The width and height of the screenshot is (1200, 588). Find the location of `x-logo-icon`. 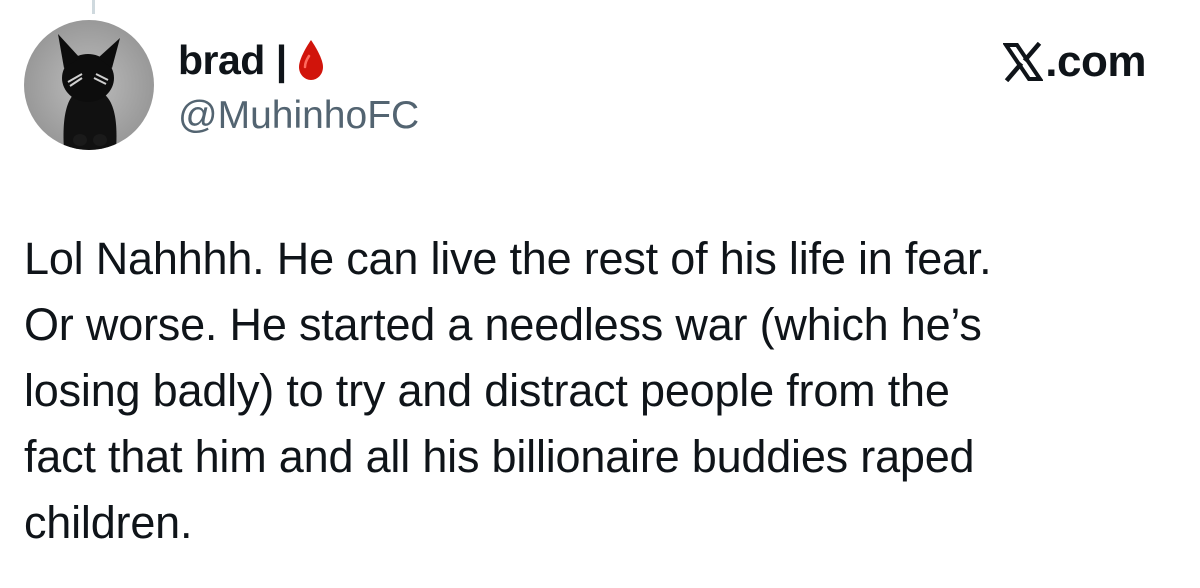

x-logo-icon is located at coordinates (1023, 62).